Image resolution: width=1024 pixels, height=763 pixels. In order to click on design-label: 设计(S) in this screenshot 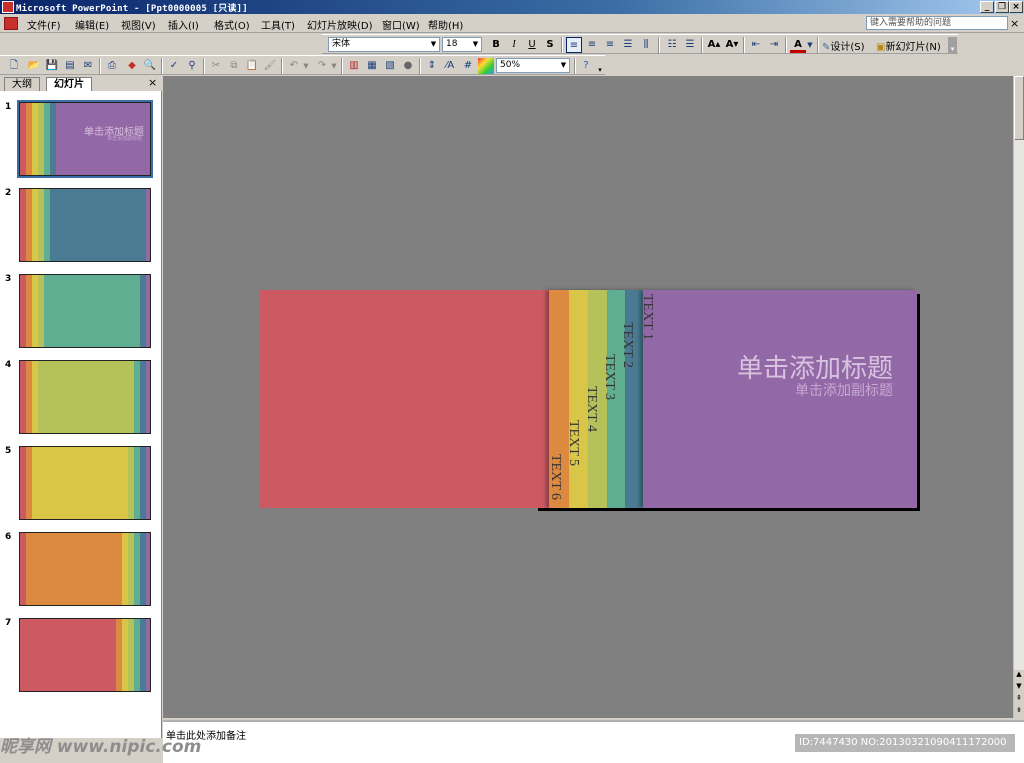, I will do `click(847, 47)`.